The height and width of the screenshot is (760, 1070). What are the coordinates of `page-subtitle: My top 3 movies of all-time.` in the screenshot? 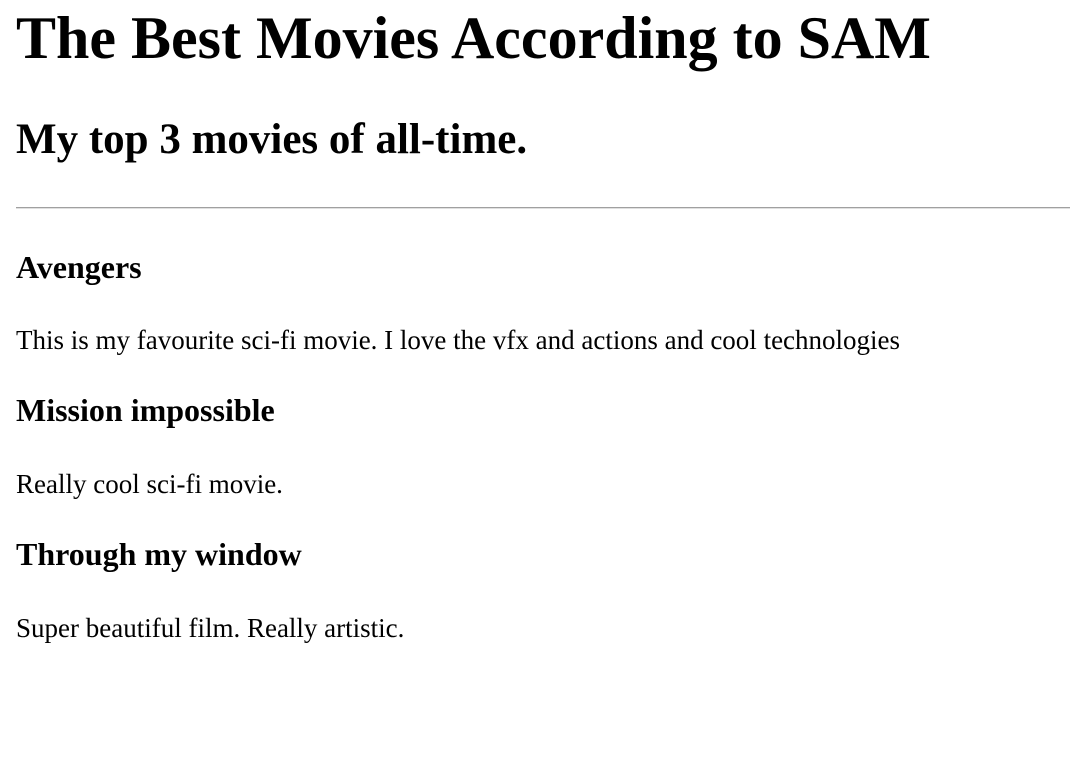 It's located at (272, 139).